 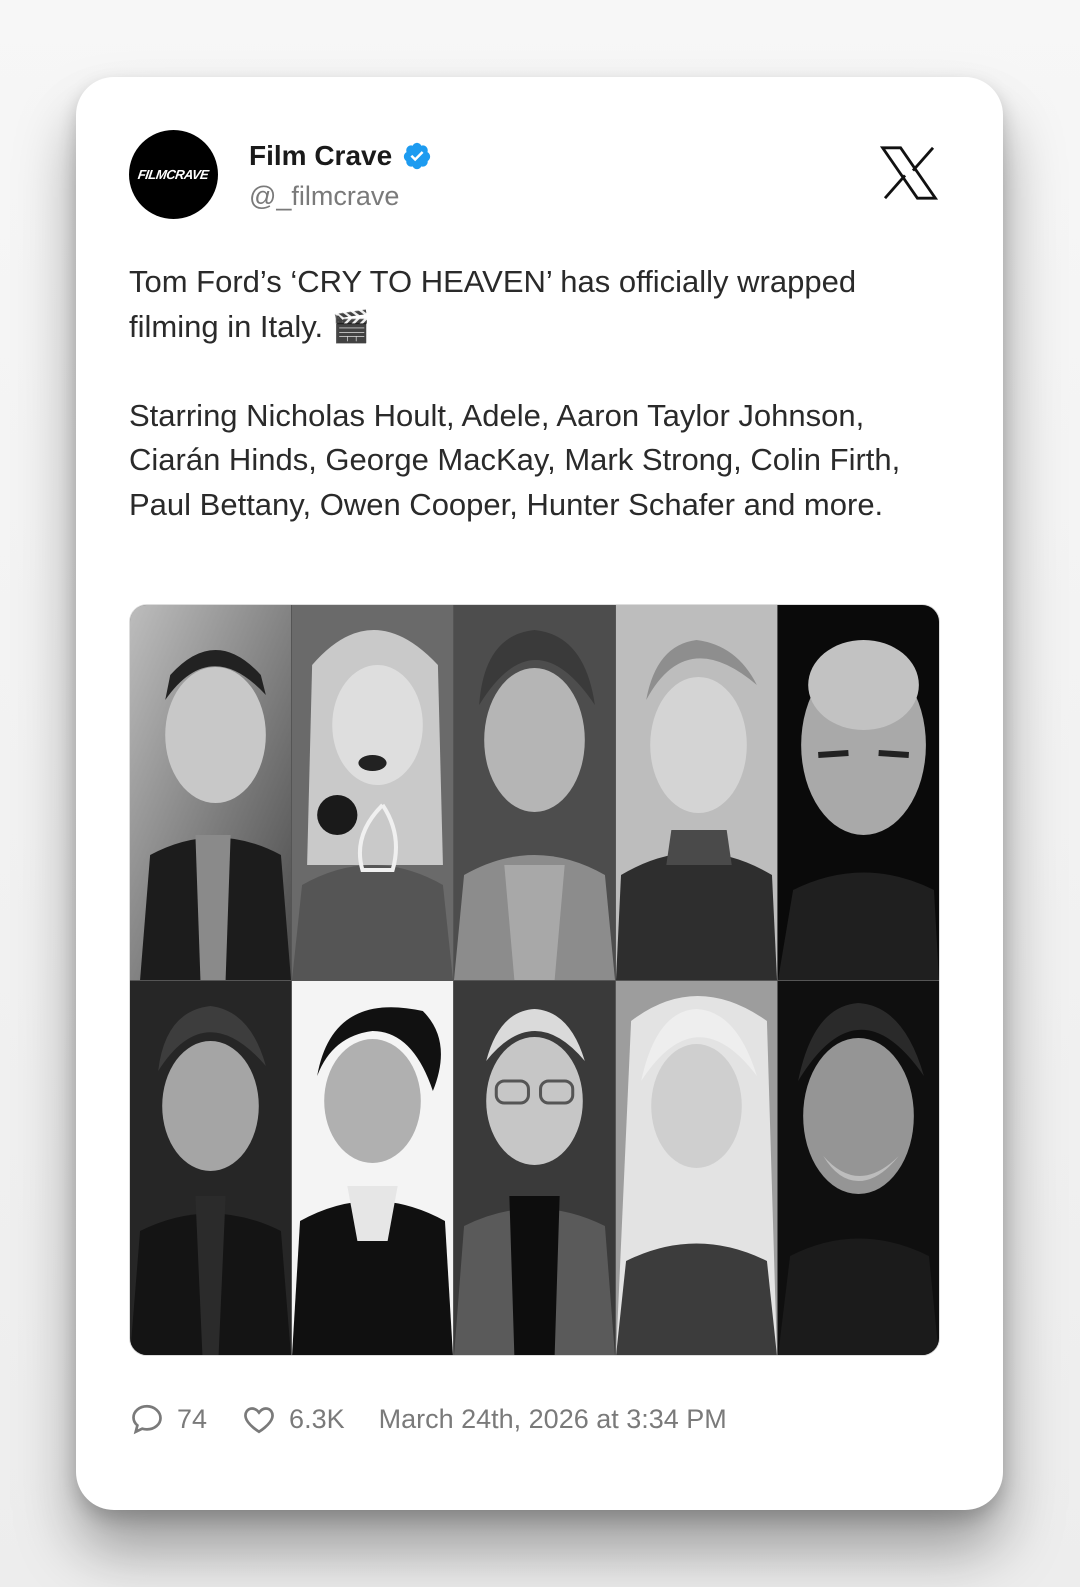 I want to click on author-display-name: Film Crave, so click(x=340, y=156).